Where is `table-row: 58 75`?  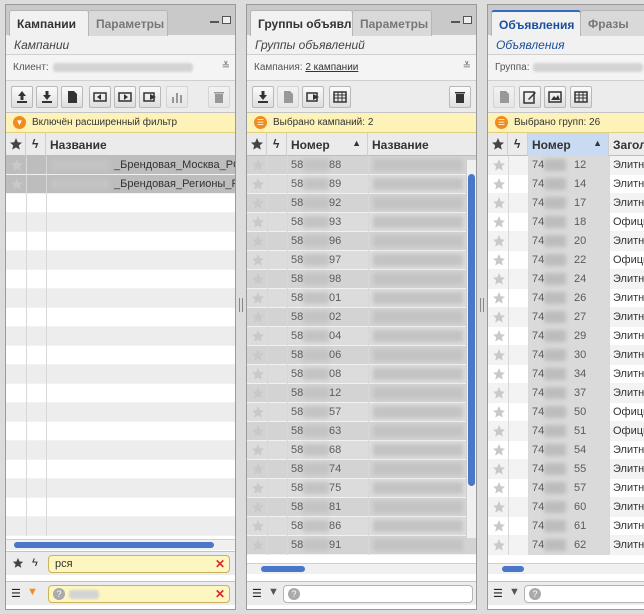
table-row: 58 75 is located at coordinates (361, 488).